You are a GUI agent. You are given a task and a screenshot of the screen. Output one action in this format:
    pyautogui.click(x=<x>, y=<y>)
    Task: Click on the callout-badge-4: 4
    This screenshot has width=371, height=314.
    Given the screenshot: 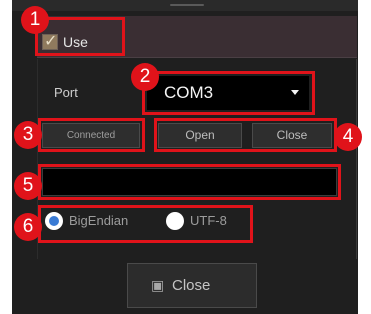 What is the action you would take?
    pyautogui.click(x=348, y=137)
    